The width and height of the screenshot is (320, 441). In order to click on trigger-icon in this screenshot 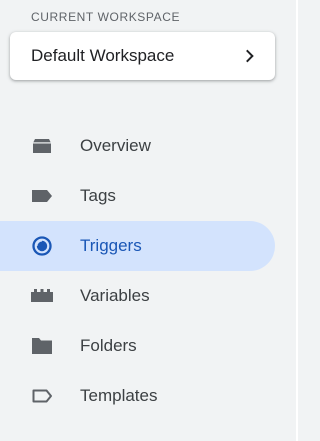, I will do `click(42, 246)`.